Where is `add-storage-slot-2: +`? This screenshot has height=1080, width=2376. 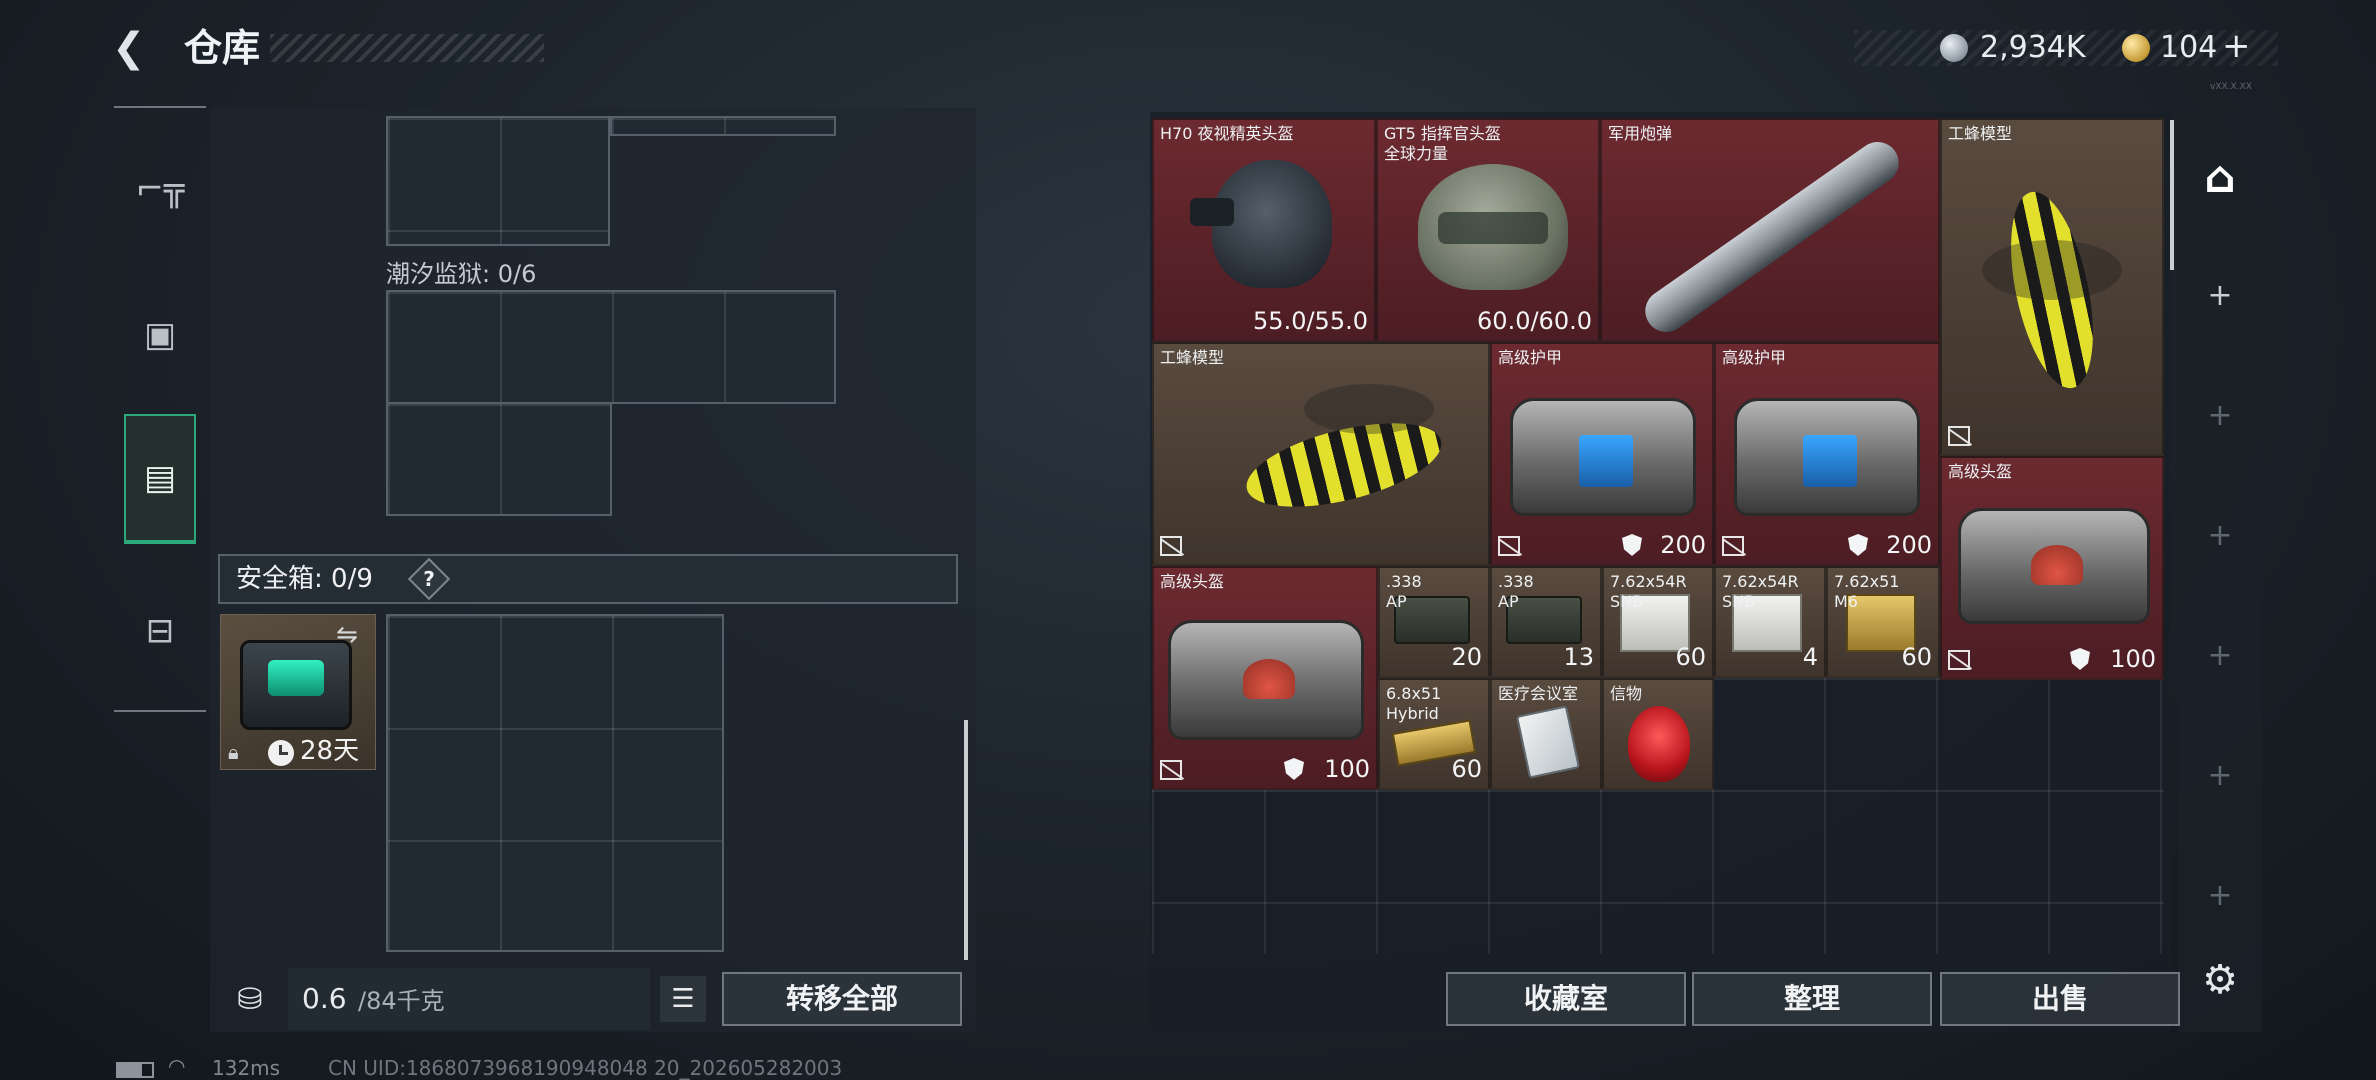
add-storage-slot-2: + is located at coordinates (2220, 416).